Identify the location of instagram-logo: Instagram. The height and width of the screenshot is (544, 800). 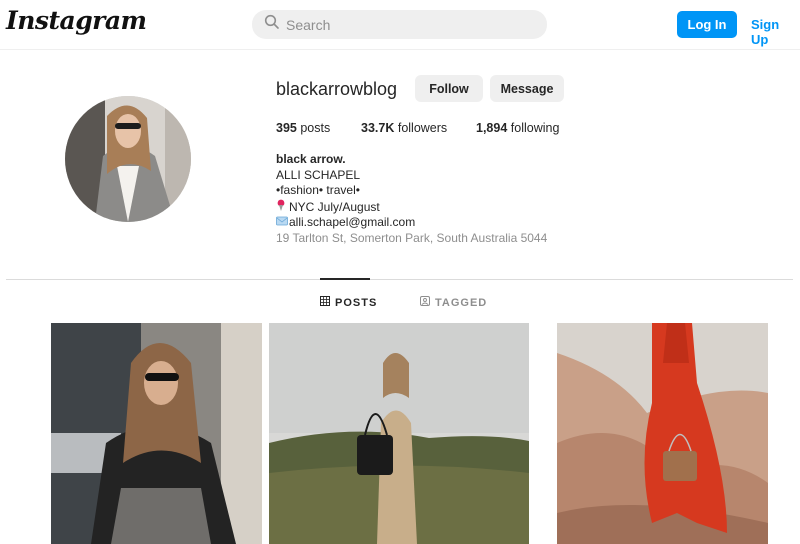
(76, 20).